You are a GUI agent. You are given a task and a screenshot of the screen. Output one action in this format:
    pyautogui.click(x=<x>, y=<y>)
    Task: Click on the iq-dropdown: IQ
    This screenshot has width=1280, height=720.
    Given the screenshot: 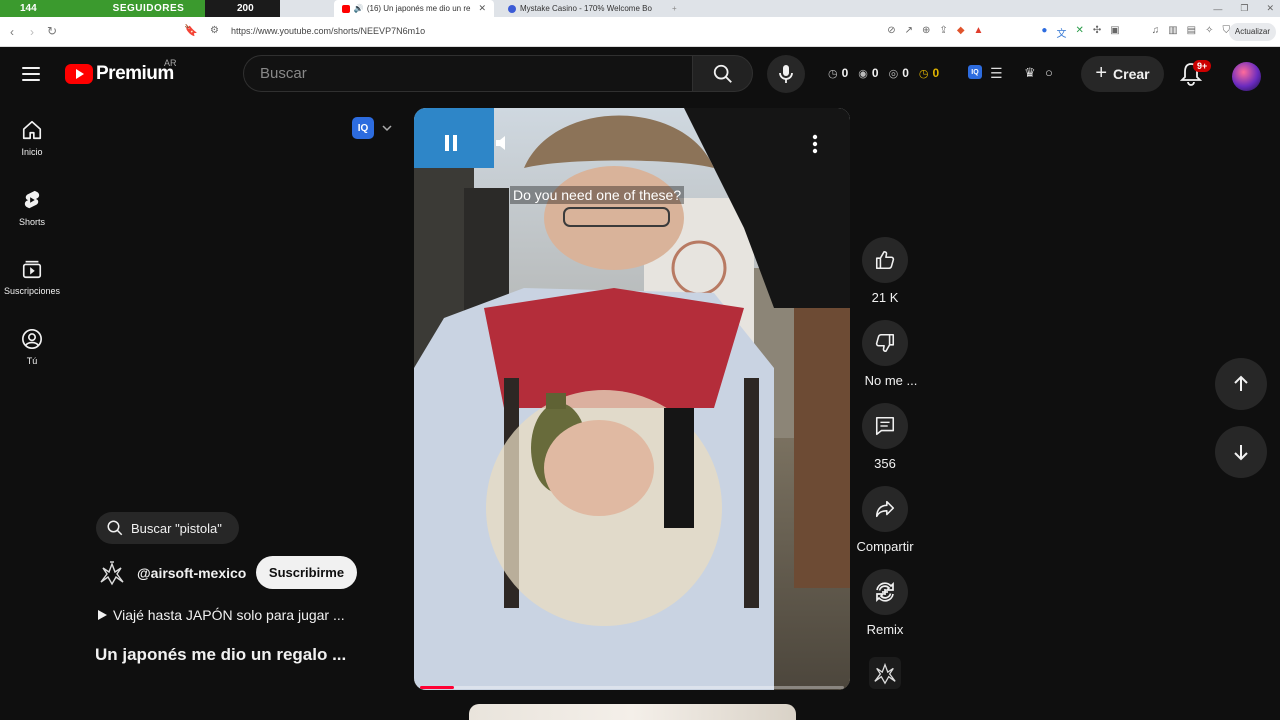 What is the action you would take?
    pyautogui.click(x=372, y=128)
    